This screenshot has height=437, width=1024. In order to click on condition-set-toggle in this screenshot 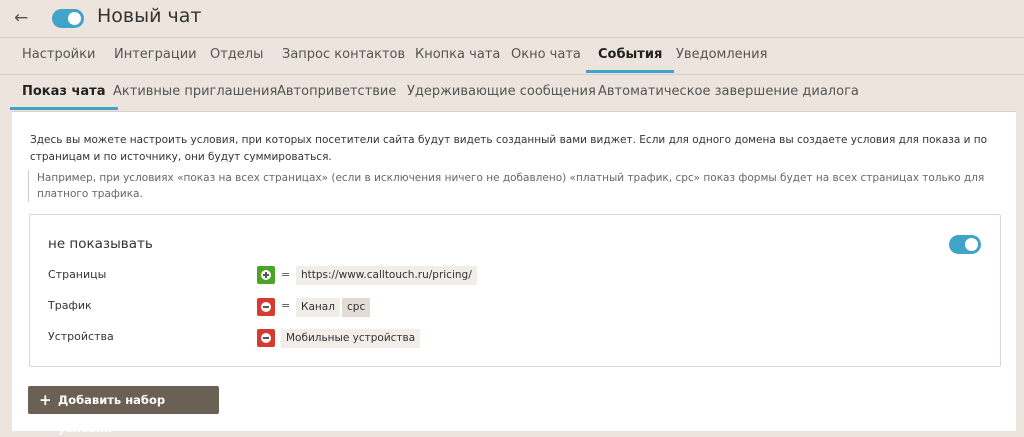, I will do `click(965, 244)`.